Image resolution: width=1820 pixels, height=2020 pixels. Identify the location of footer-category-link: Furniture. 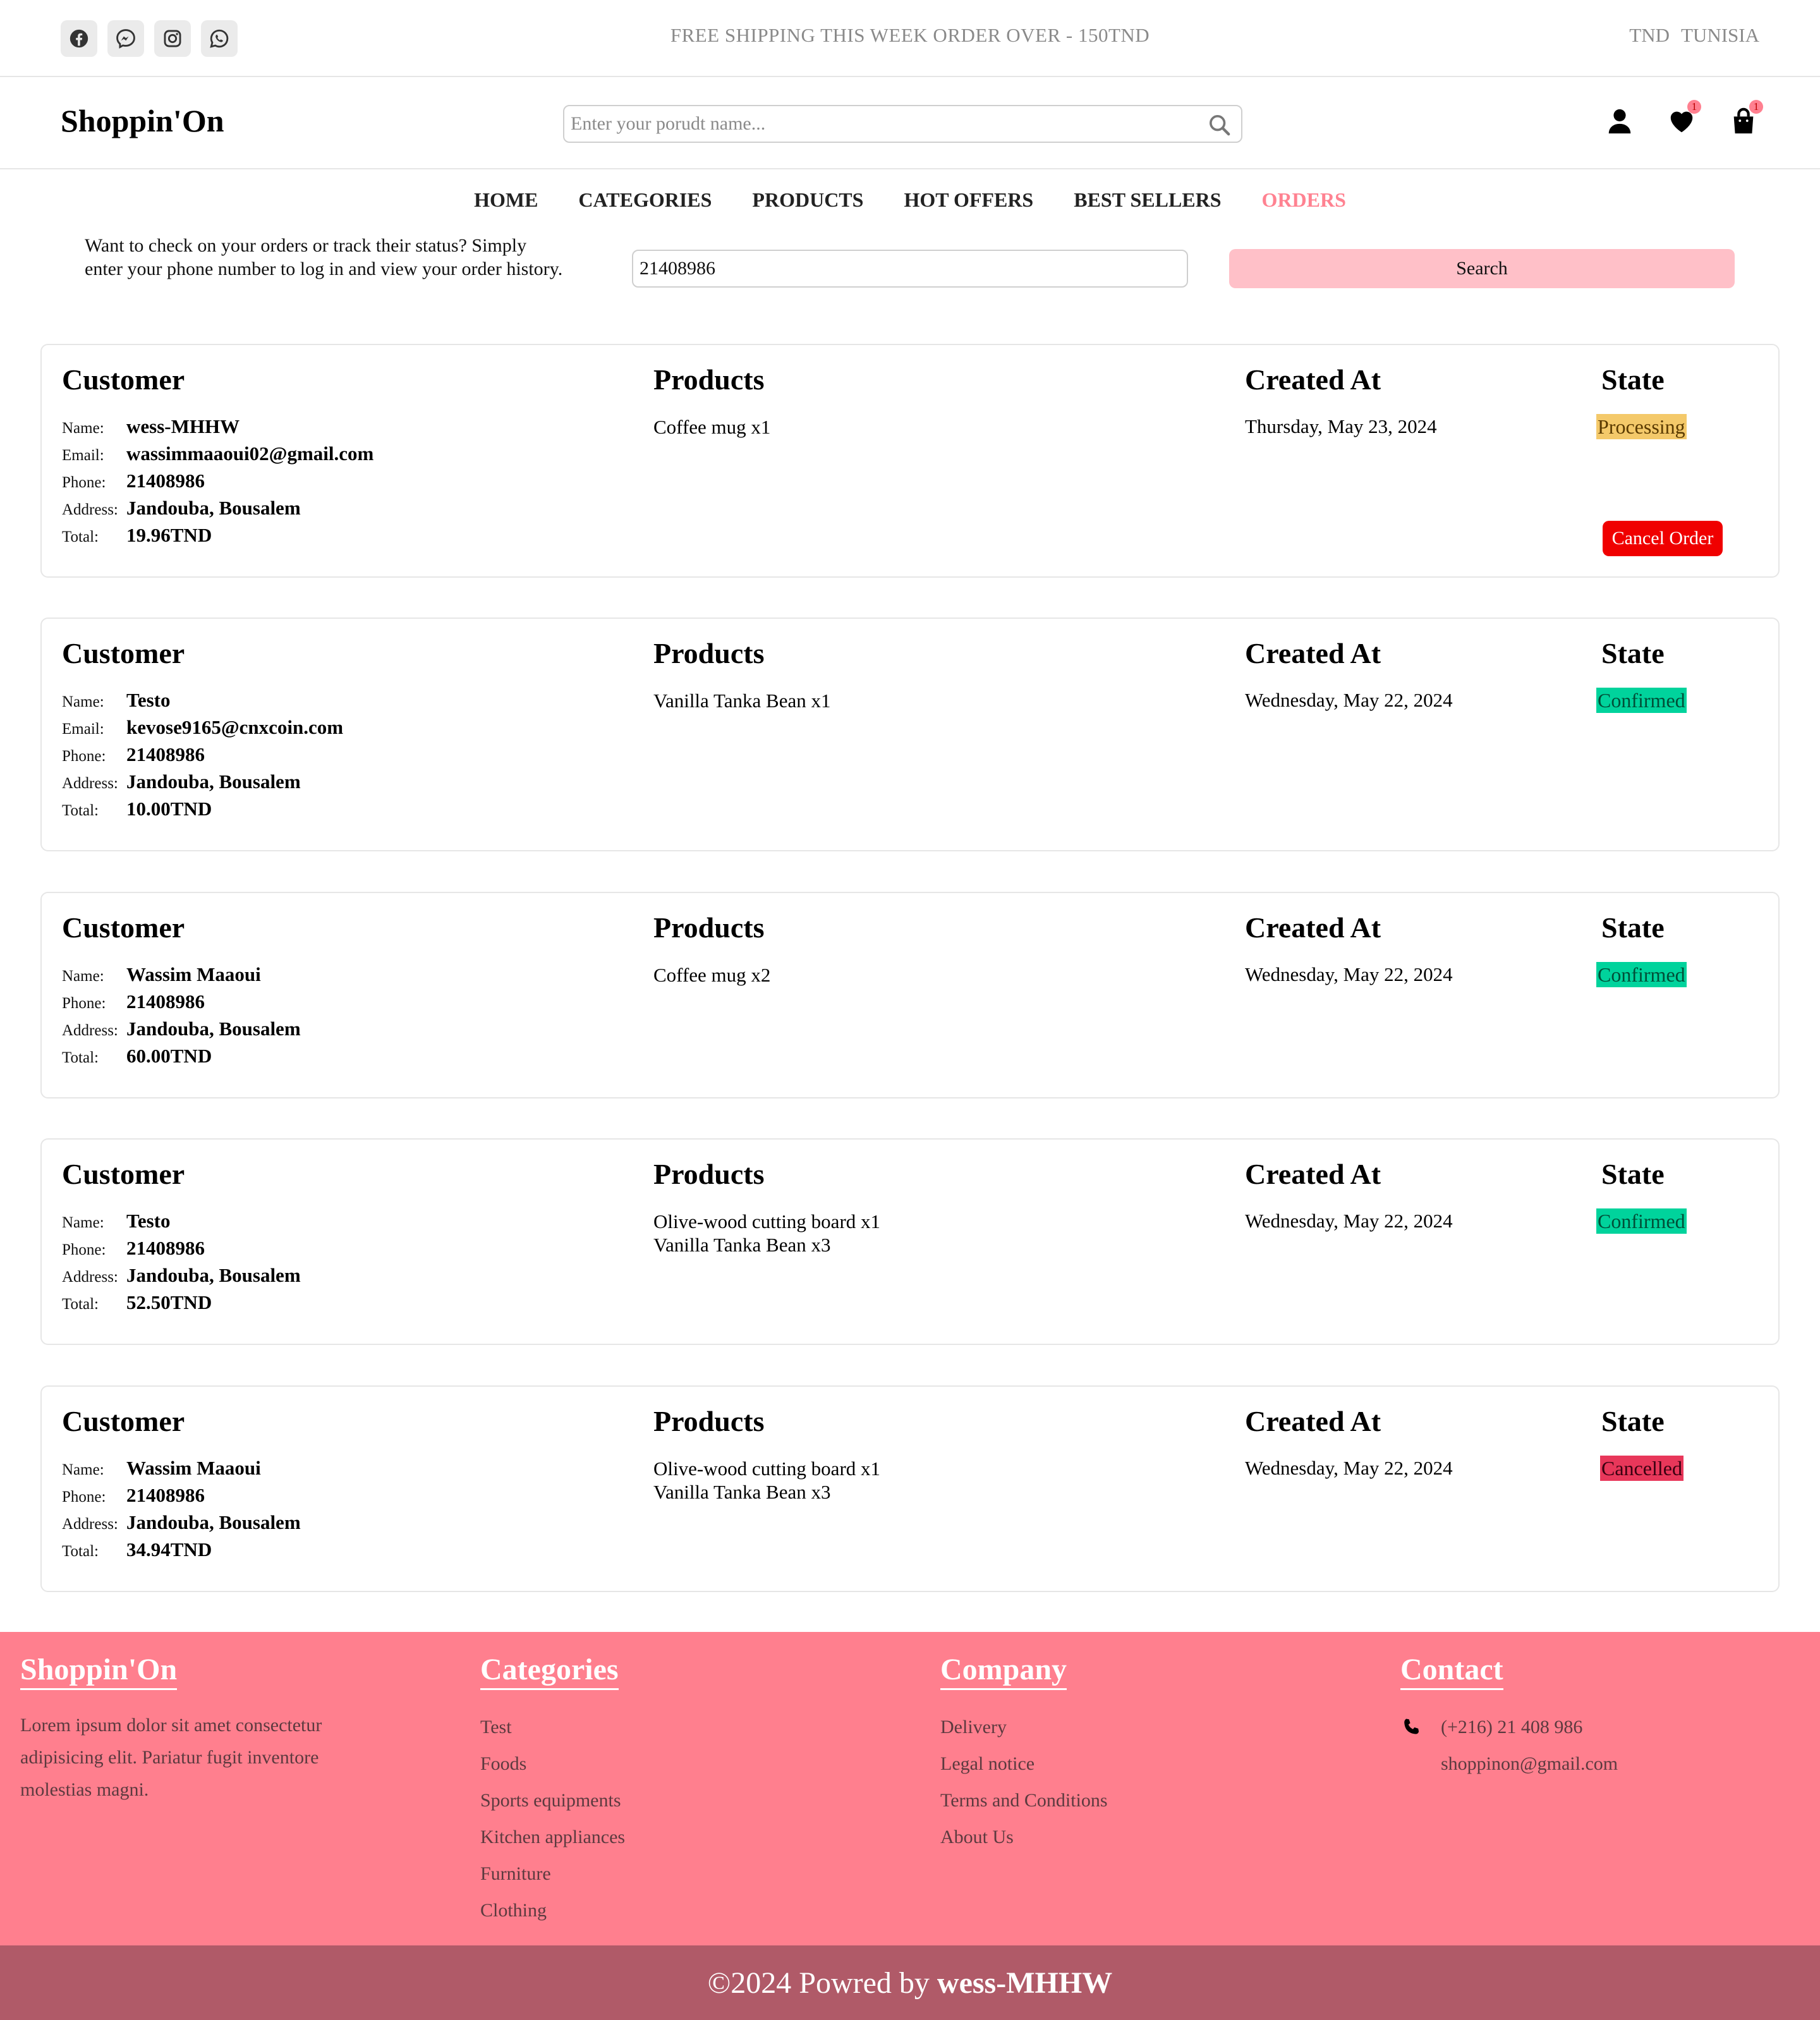
(552, 1874).